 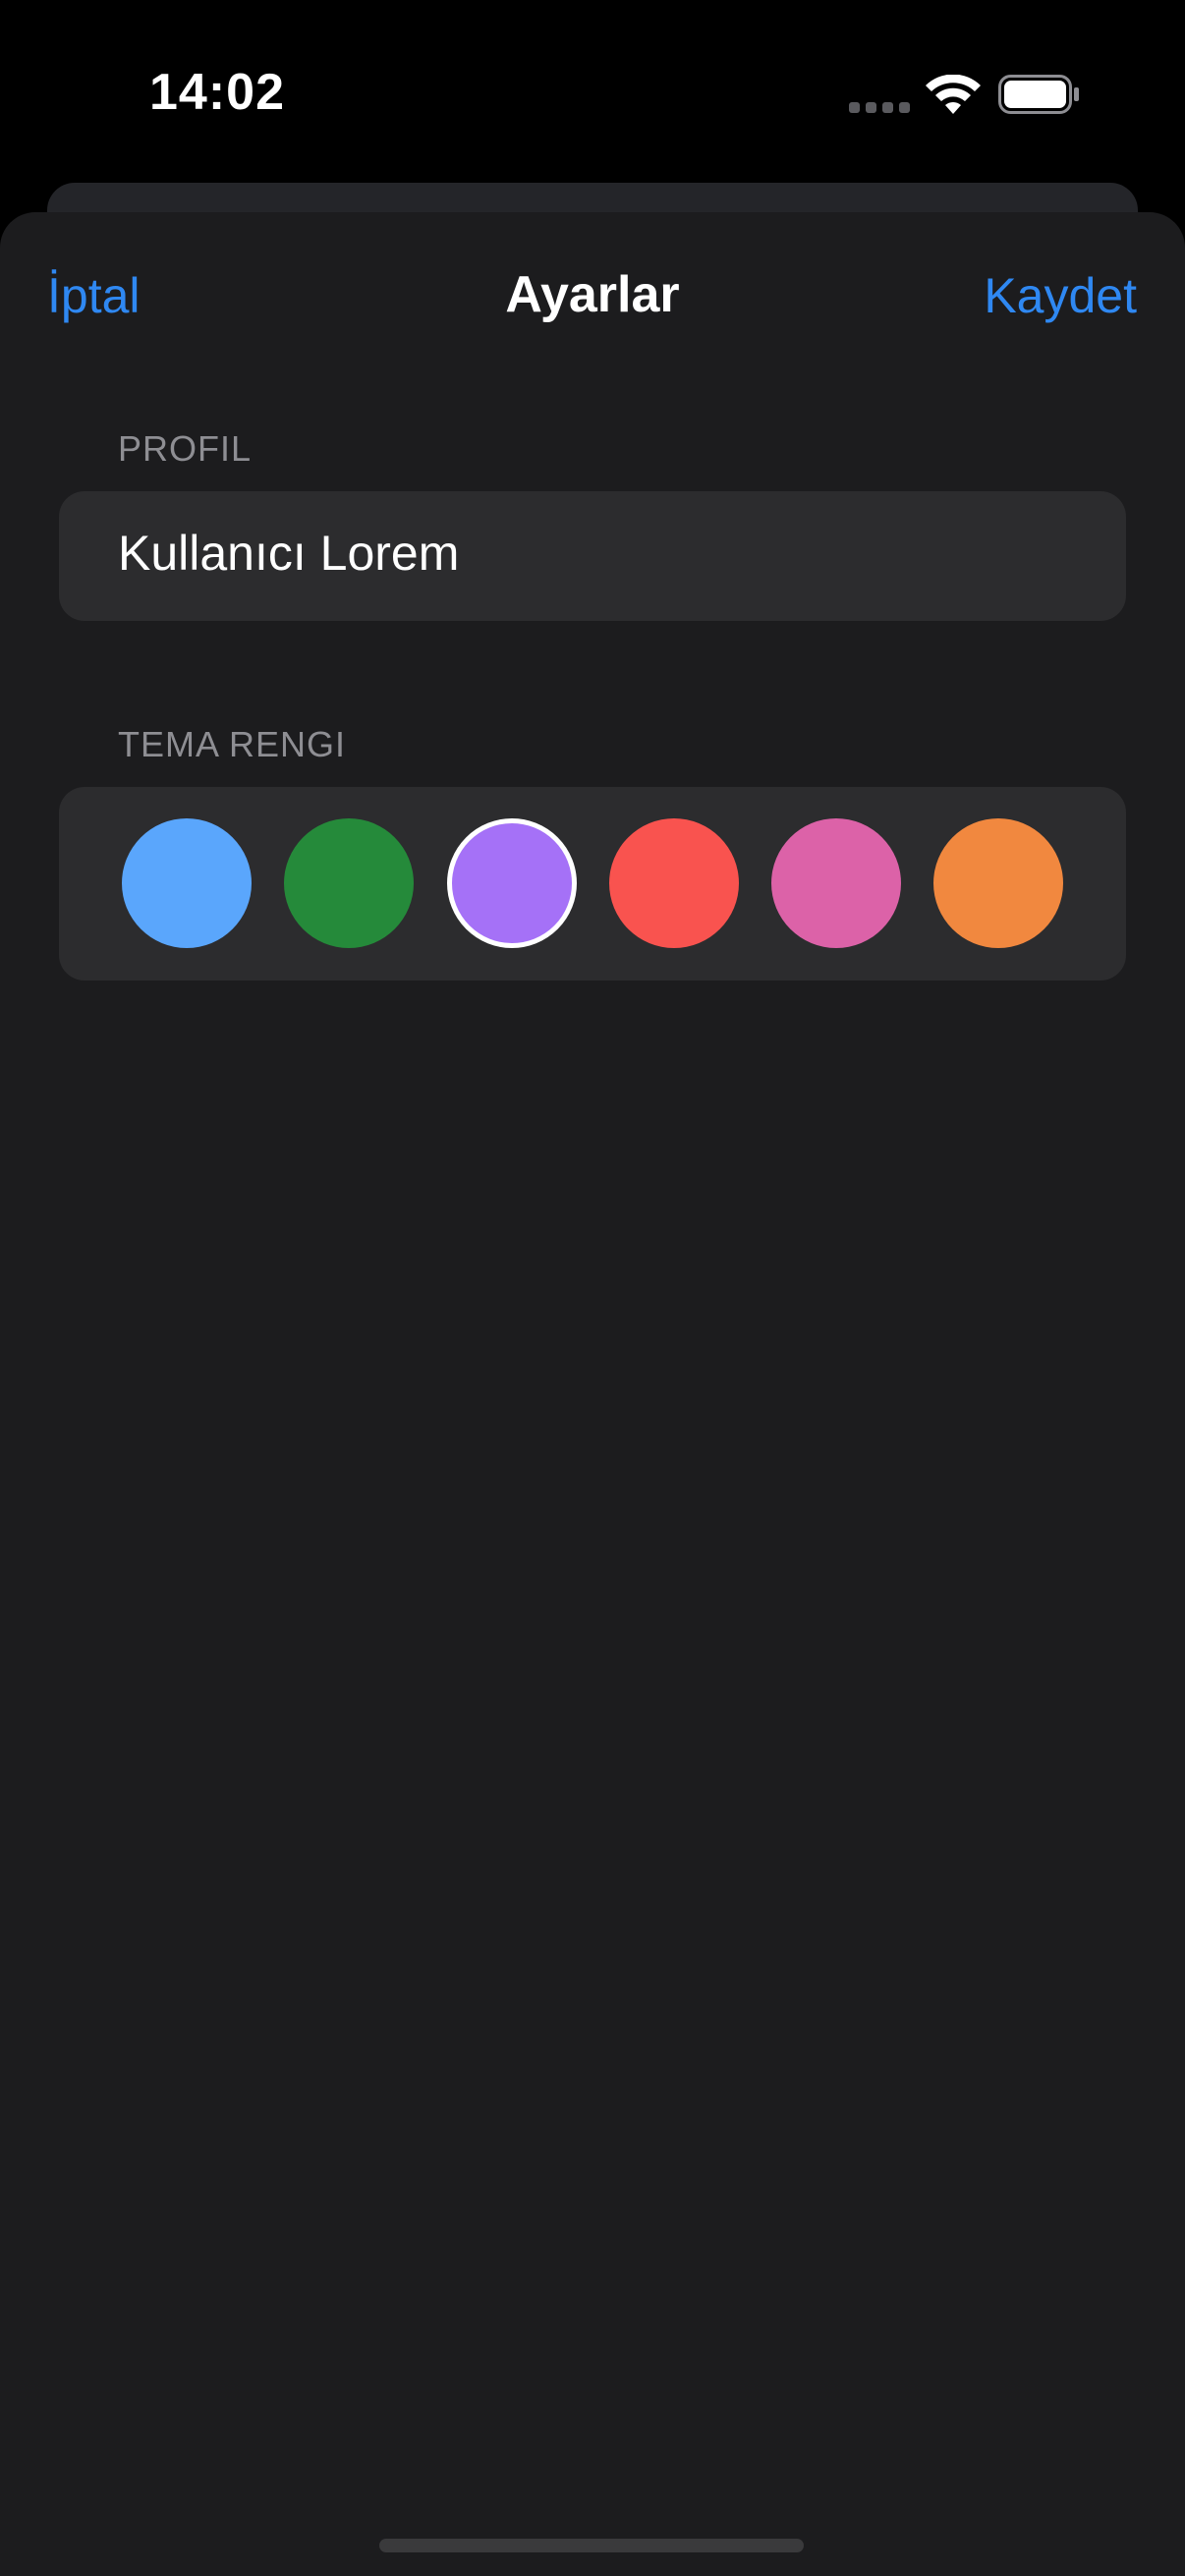 I want to click on status-time: 14:02, so click(x=217, y=92).